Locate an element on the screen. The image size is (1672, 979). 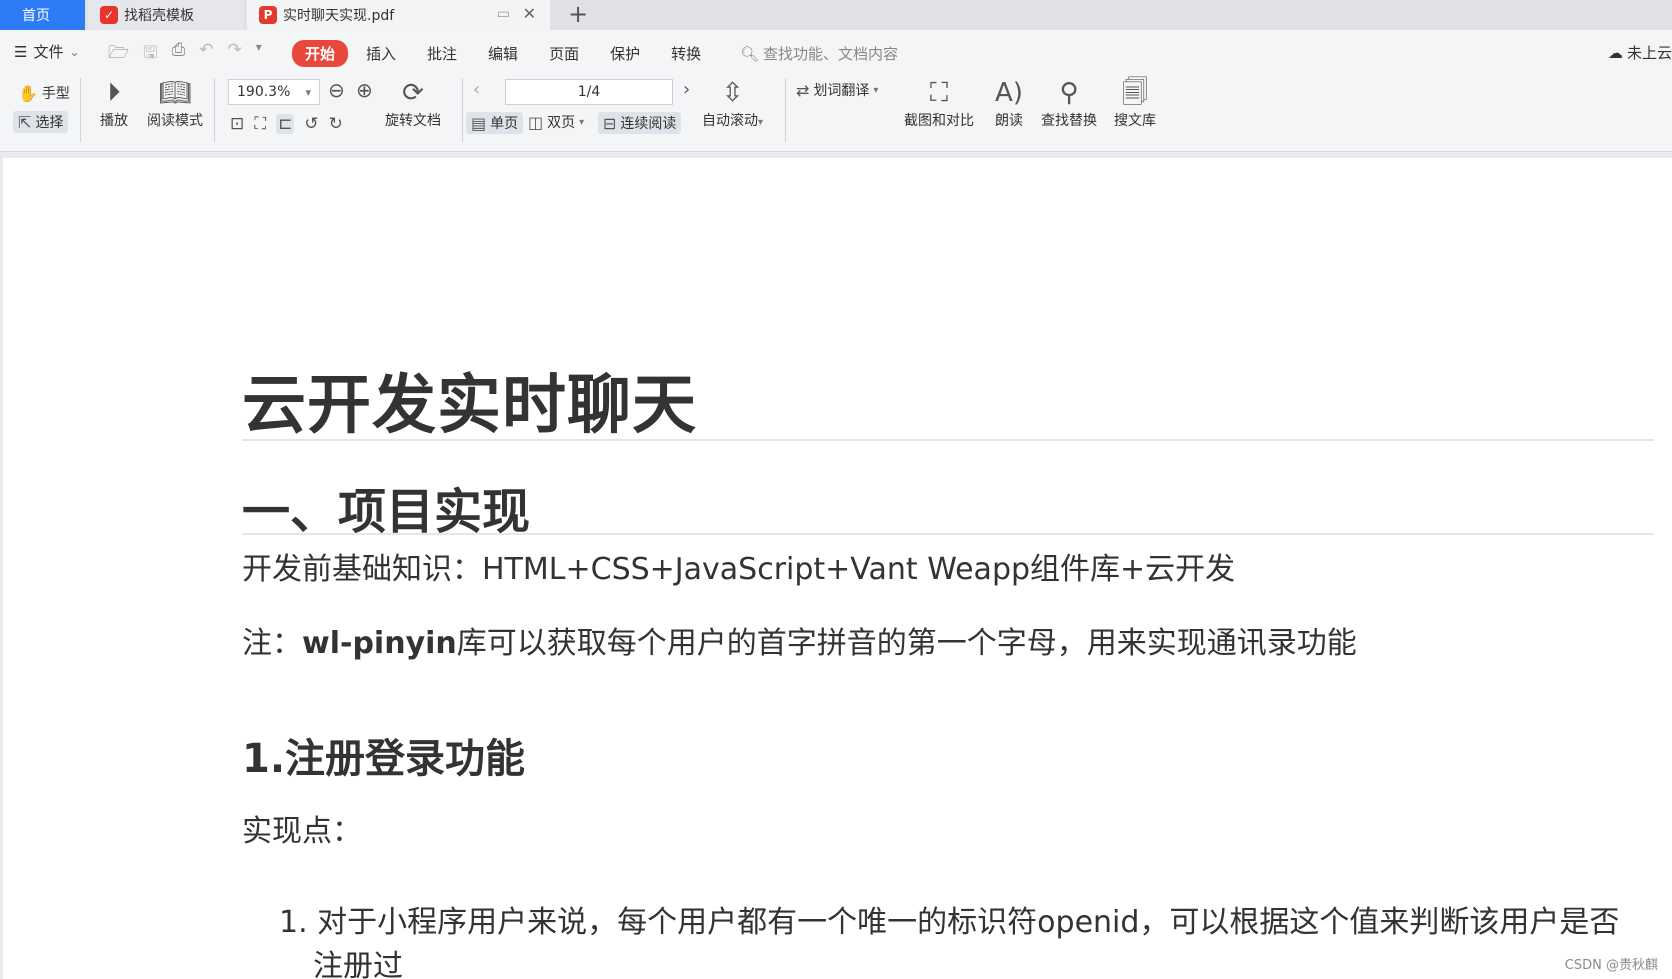
next-page-icon: › is located at coordinates (686, 89).